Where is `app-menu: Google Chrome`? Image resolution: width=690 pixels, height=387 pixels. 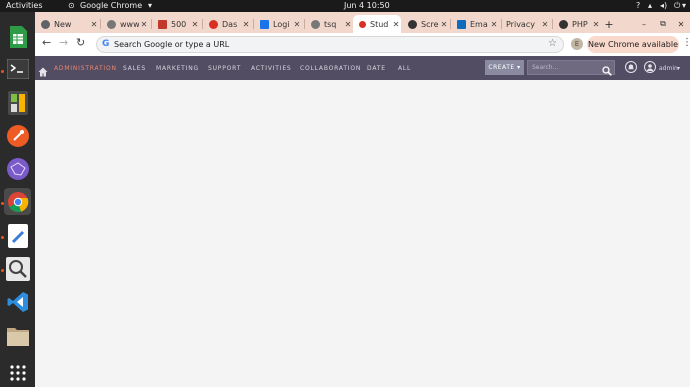 app-menu: Google Chrome is located at coordinates (111, 6).